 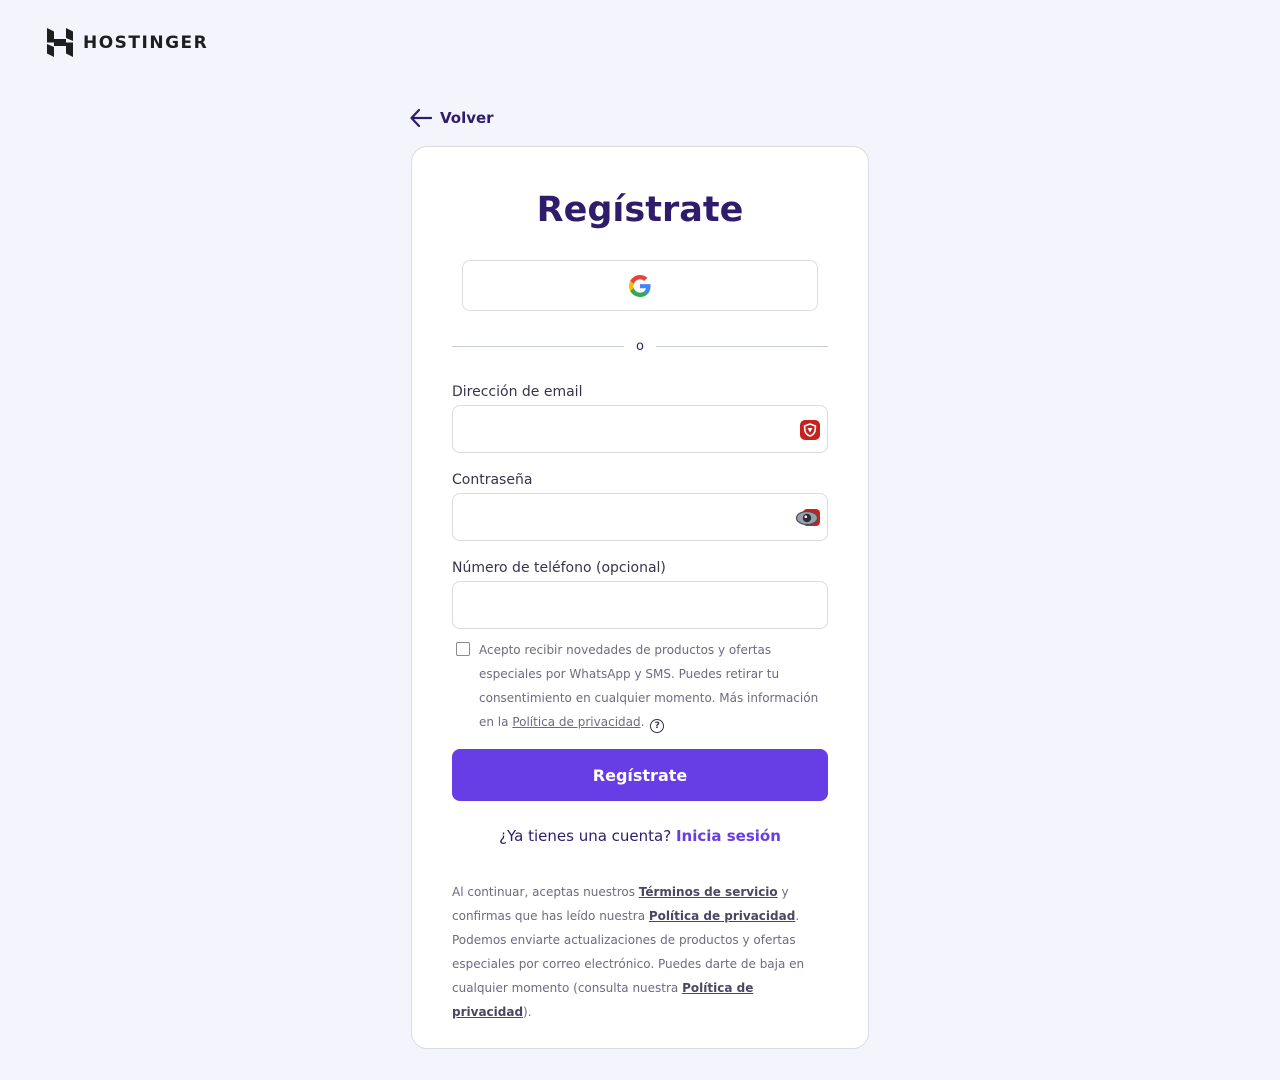 I want to click on login-prompt: ¿Ya tienes una cuenta?, so click(x=587, y=836).